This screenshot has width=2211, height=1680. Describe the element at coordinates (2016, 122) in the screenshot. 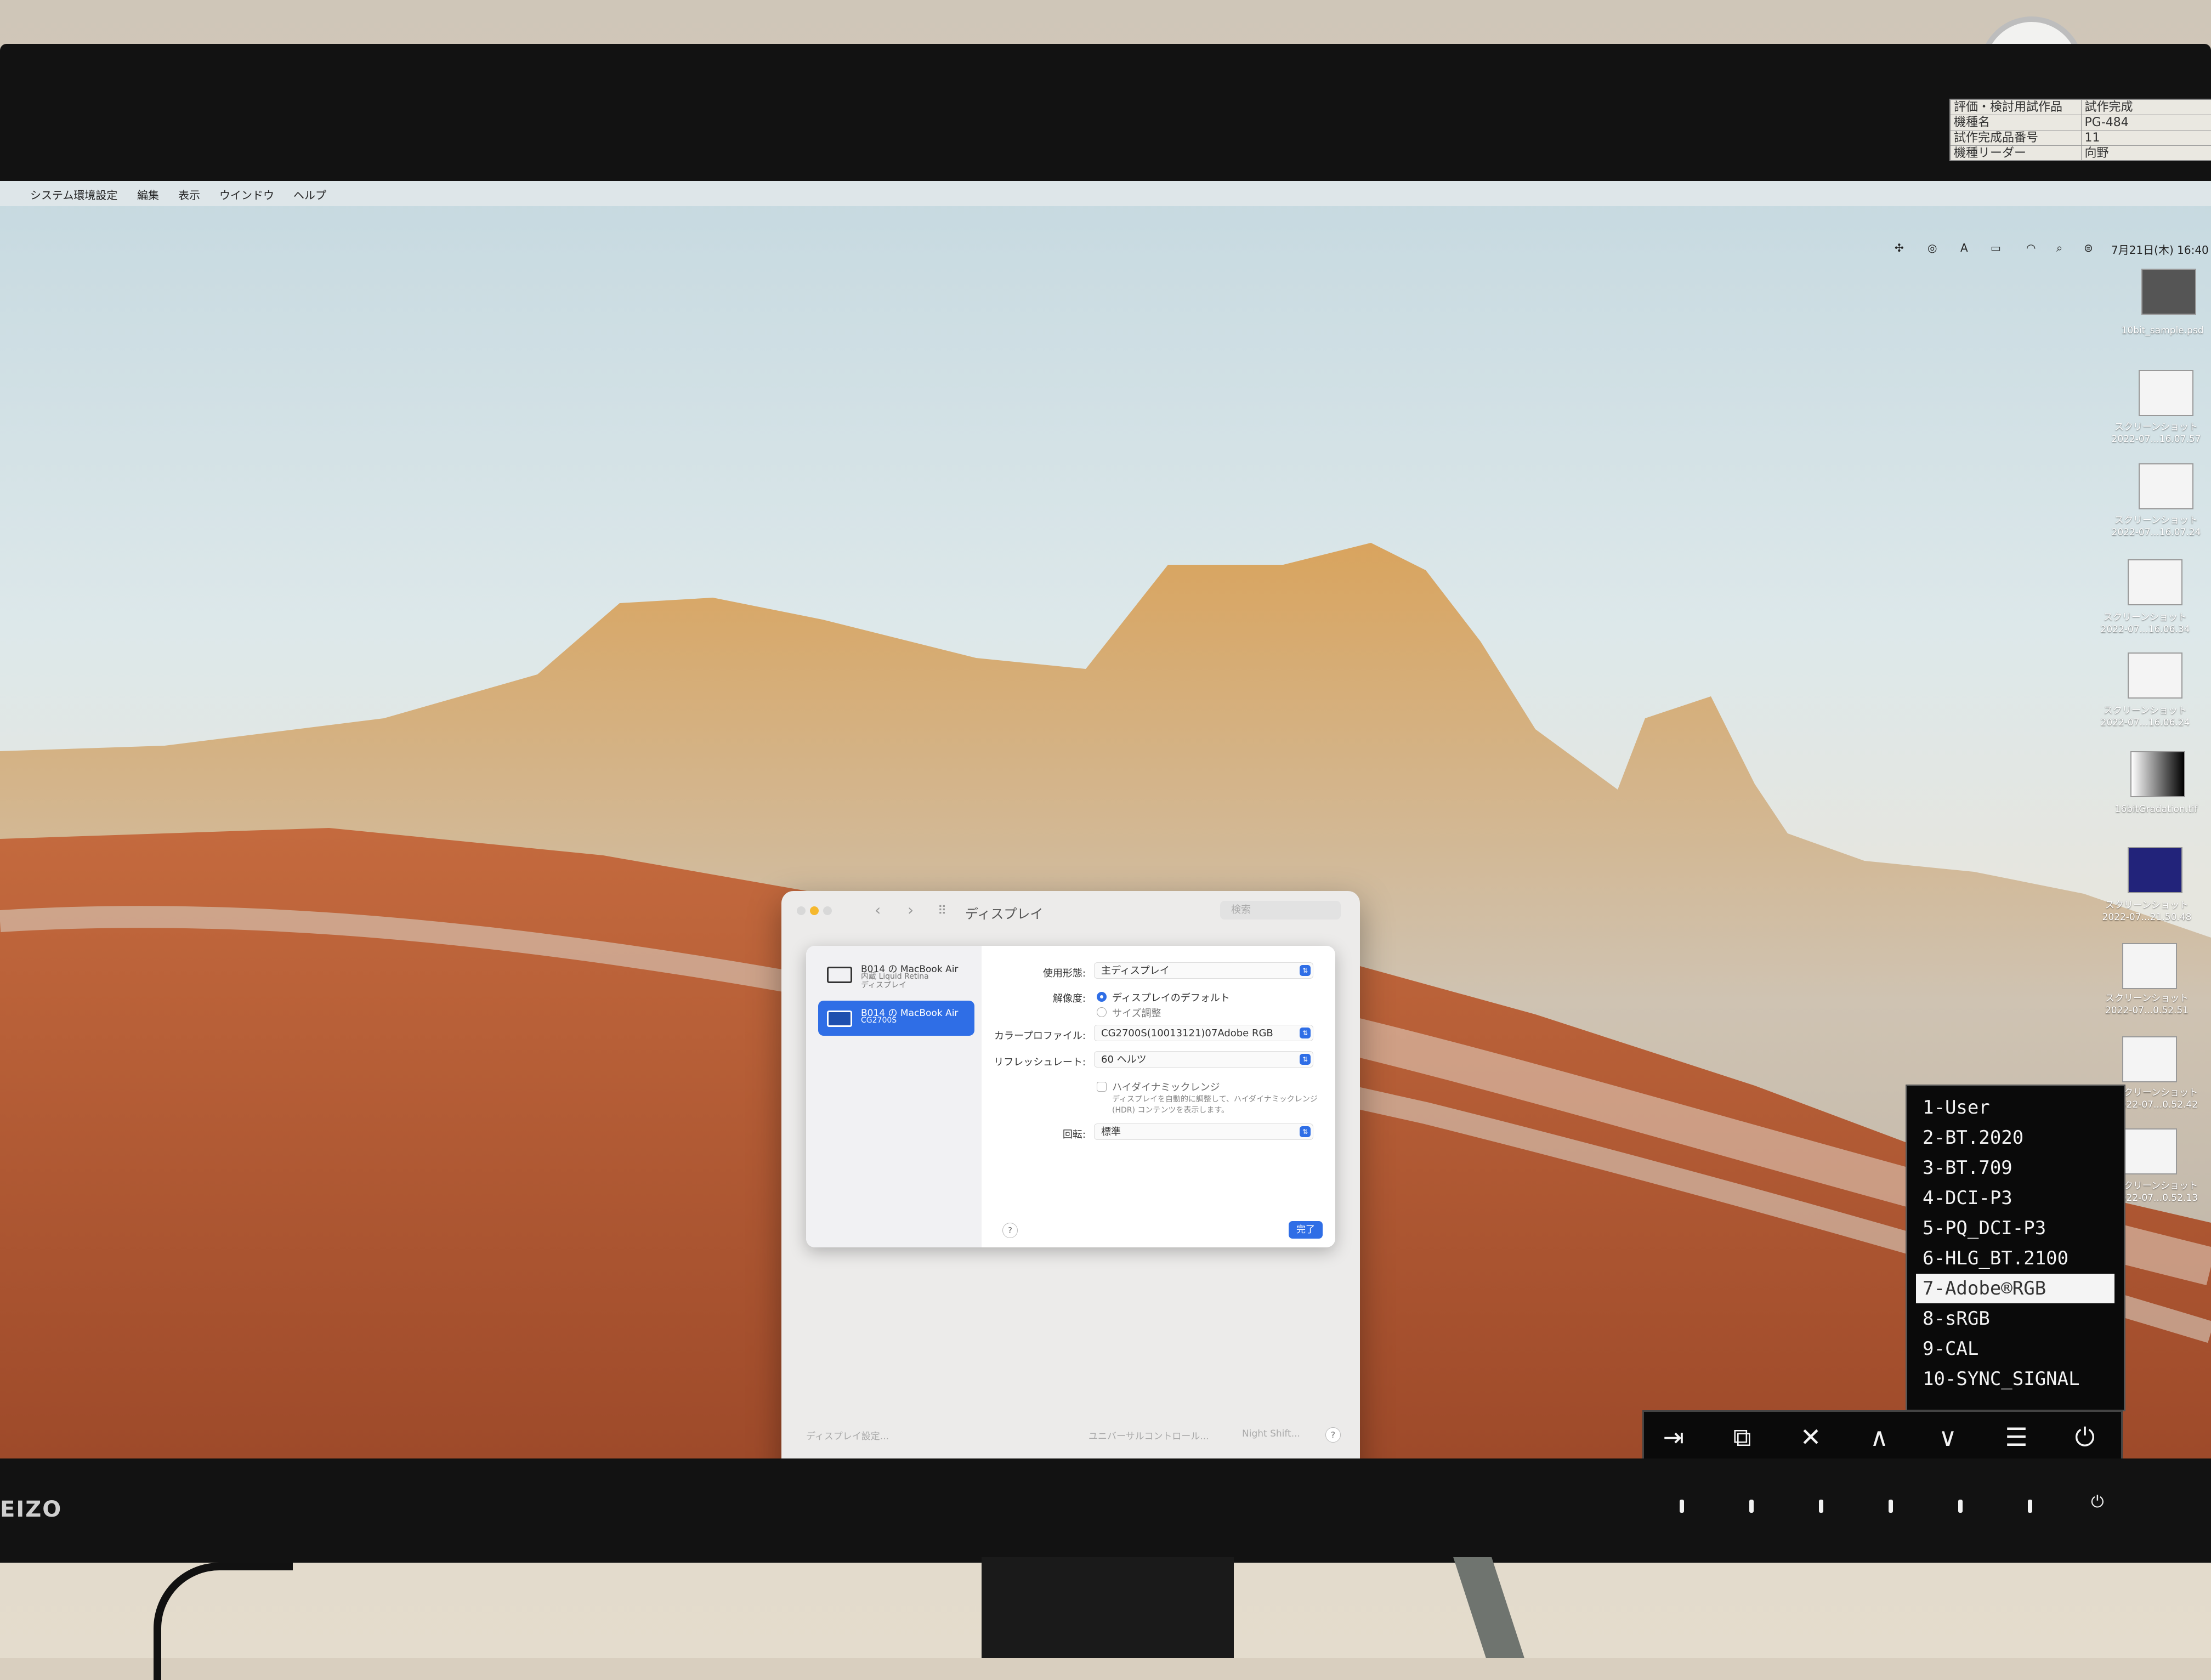

I see `sticker-cell: 機種名` at that location.